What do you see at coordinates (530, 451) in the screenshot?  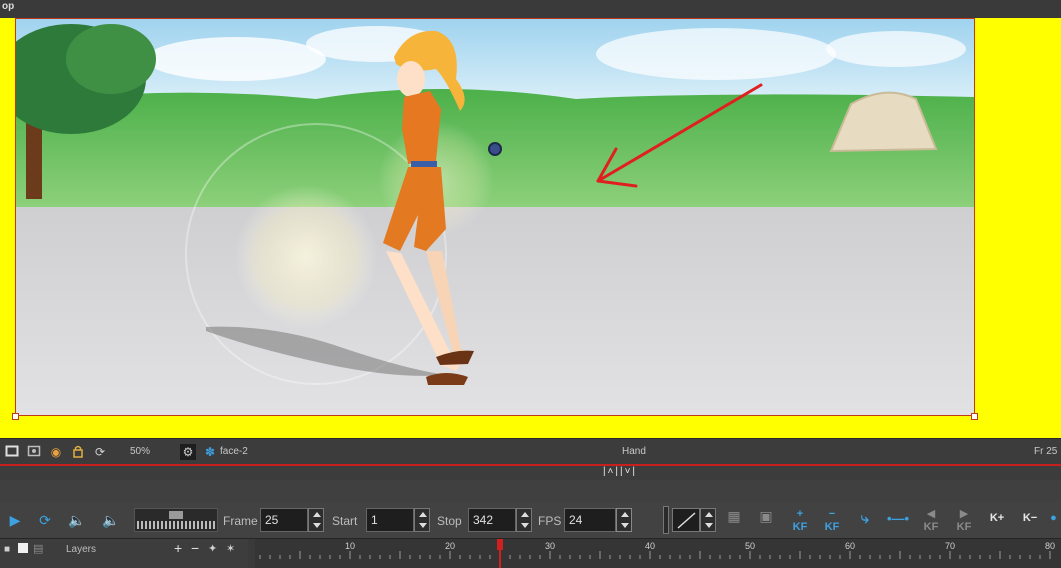 I see `view-toolbar: ◉ ⟳ 50% ⚙ ✽ face-2 Hand Fr 25` at bounding box center [530, 451].